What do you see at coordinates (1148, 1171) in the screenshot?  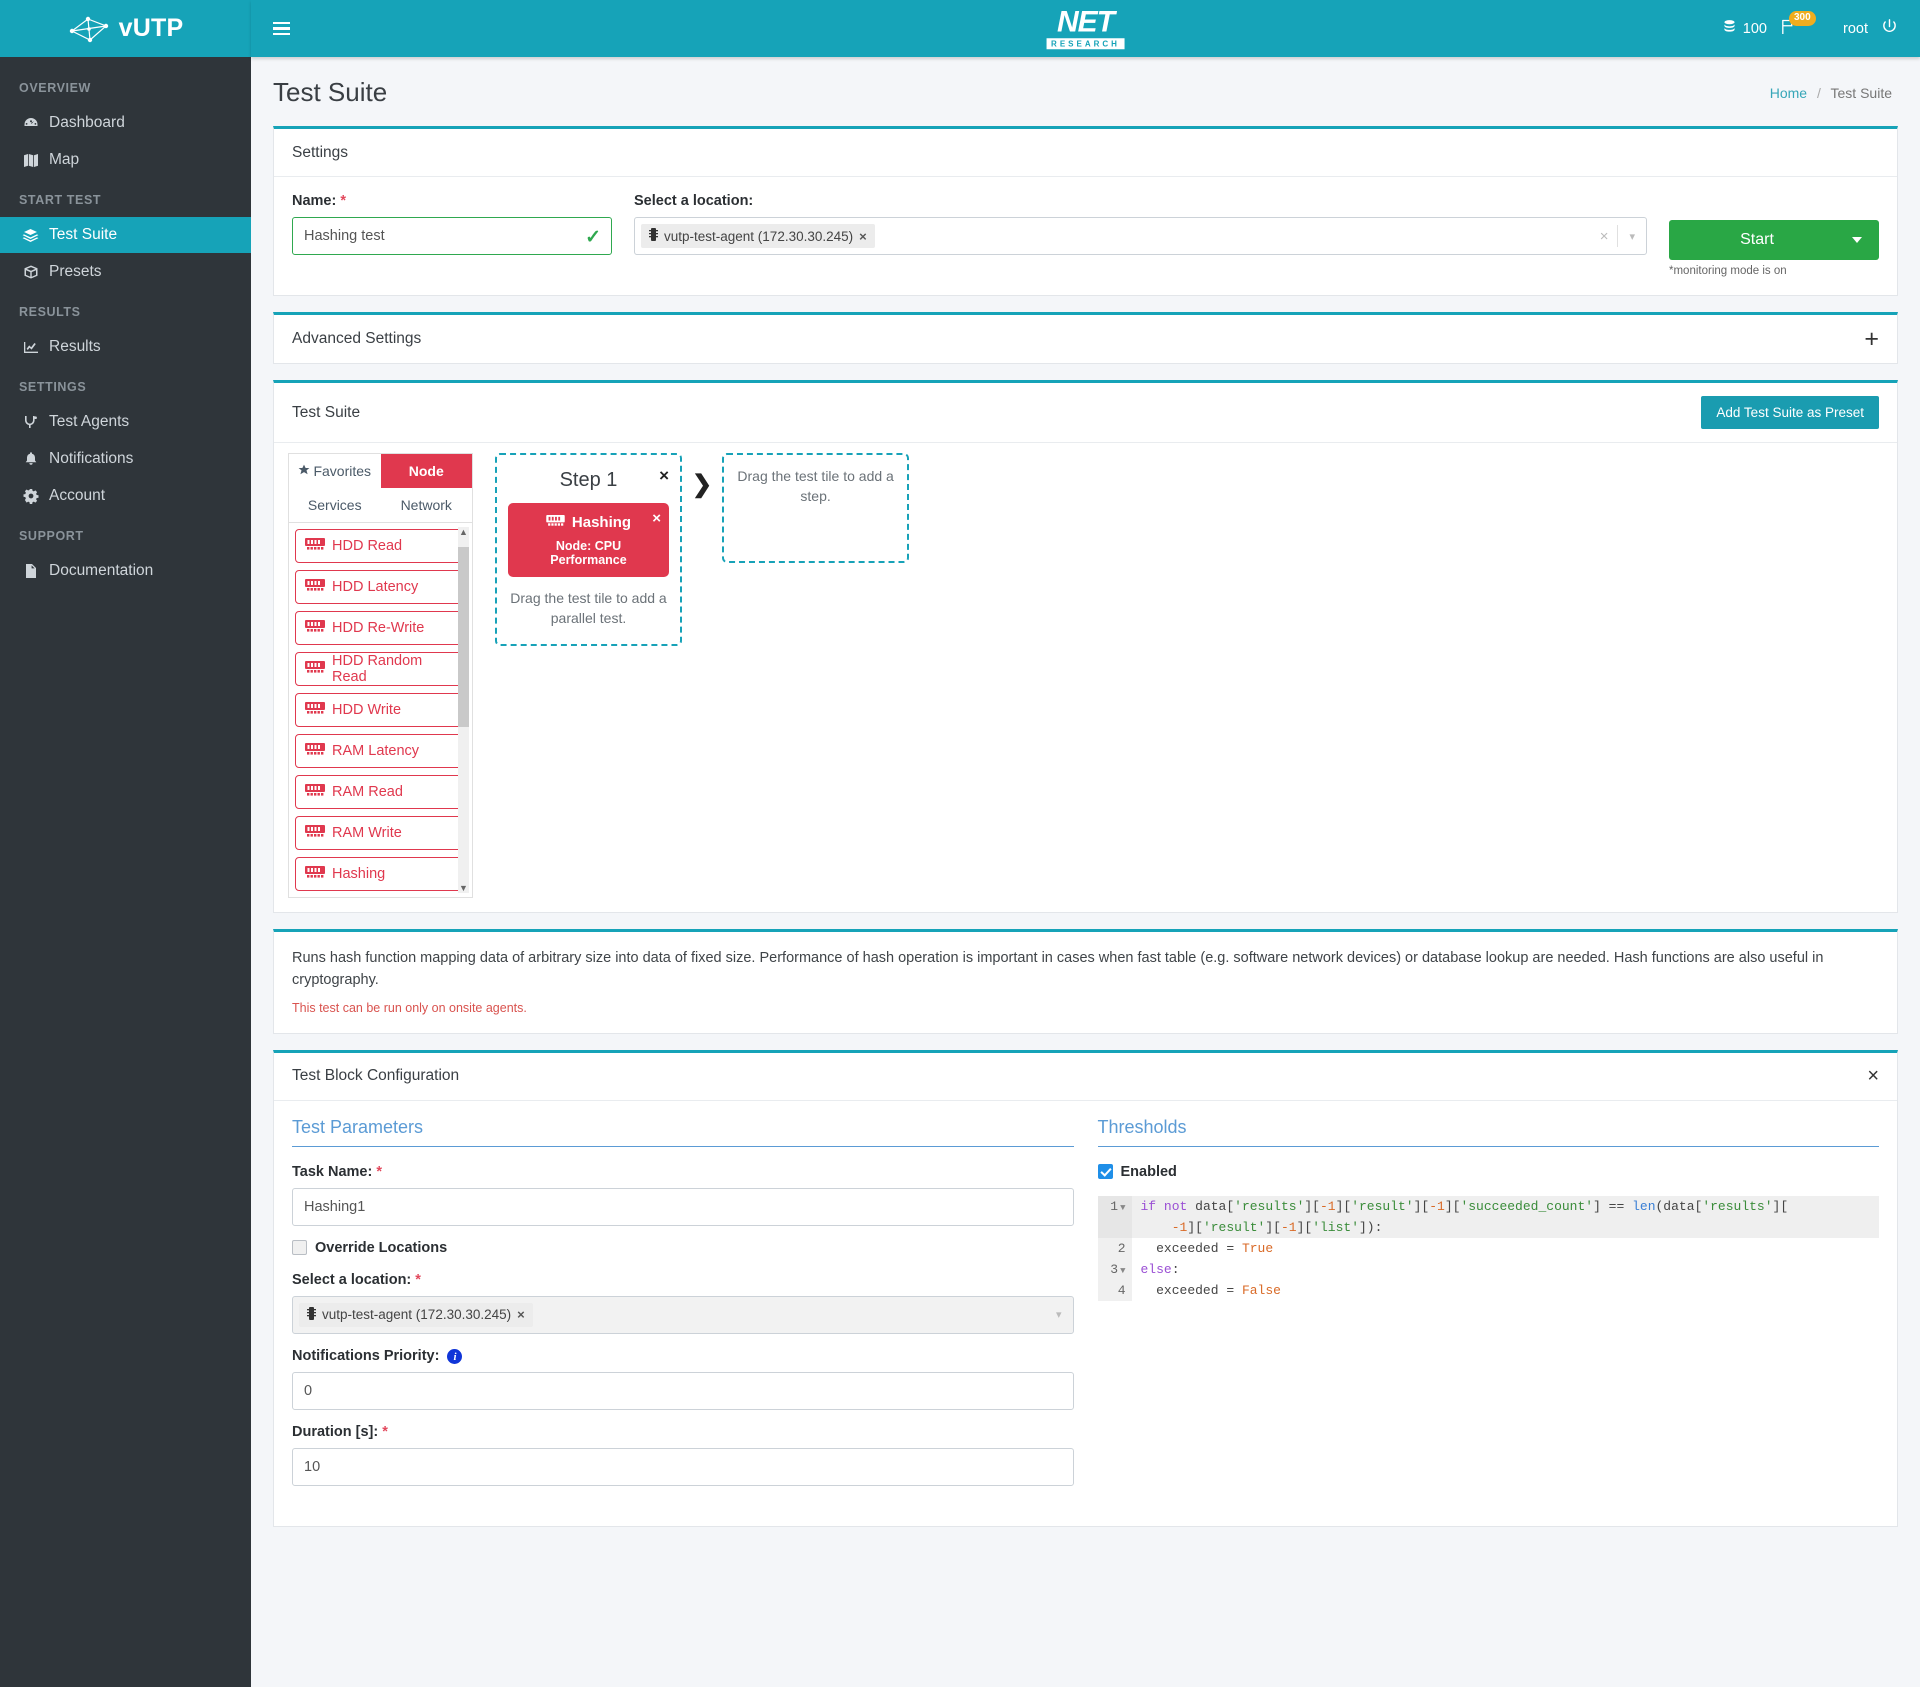 I see `thresholds-enabled-label: Enabled` at bounding box center [1148, 1171].